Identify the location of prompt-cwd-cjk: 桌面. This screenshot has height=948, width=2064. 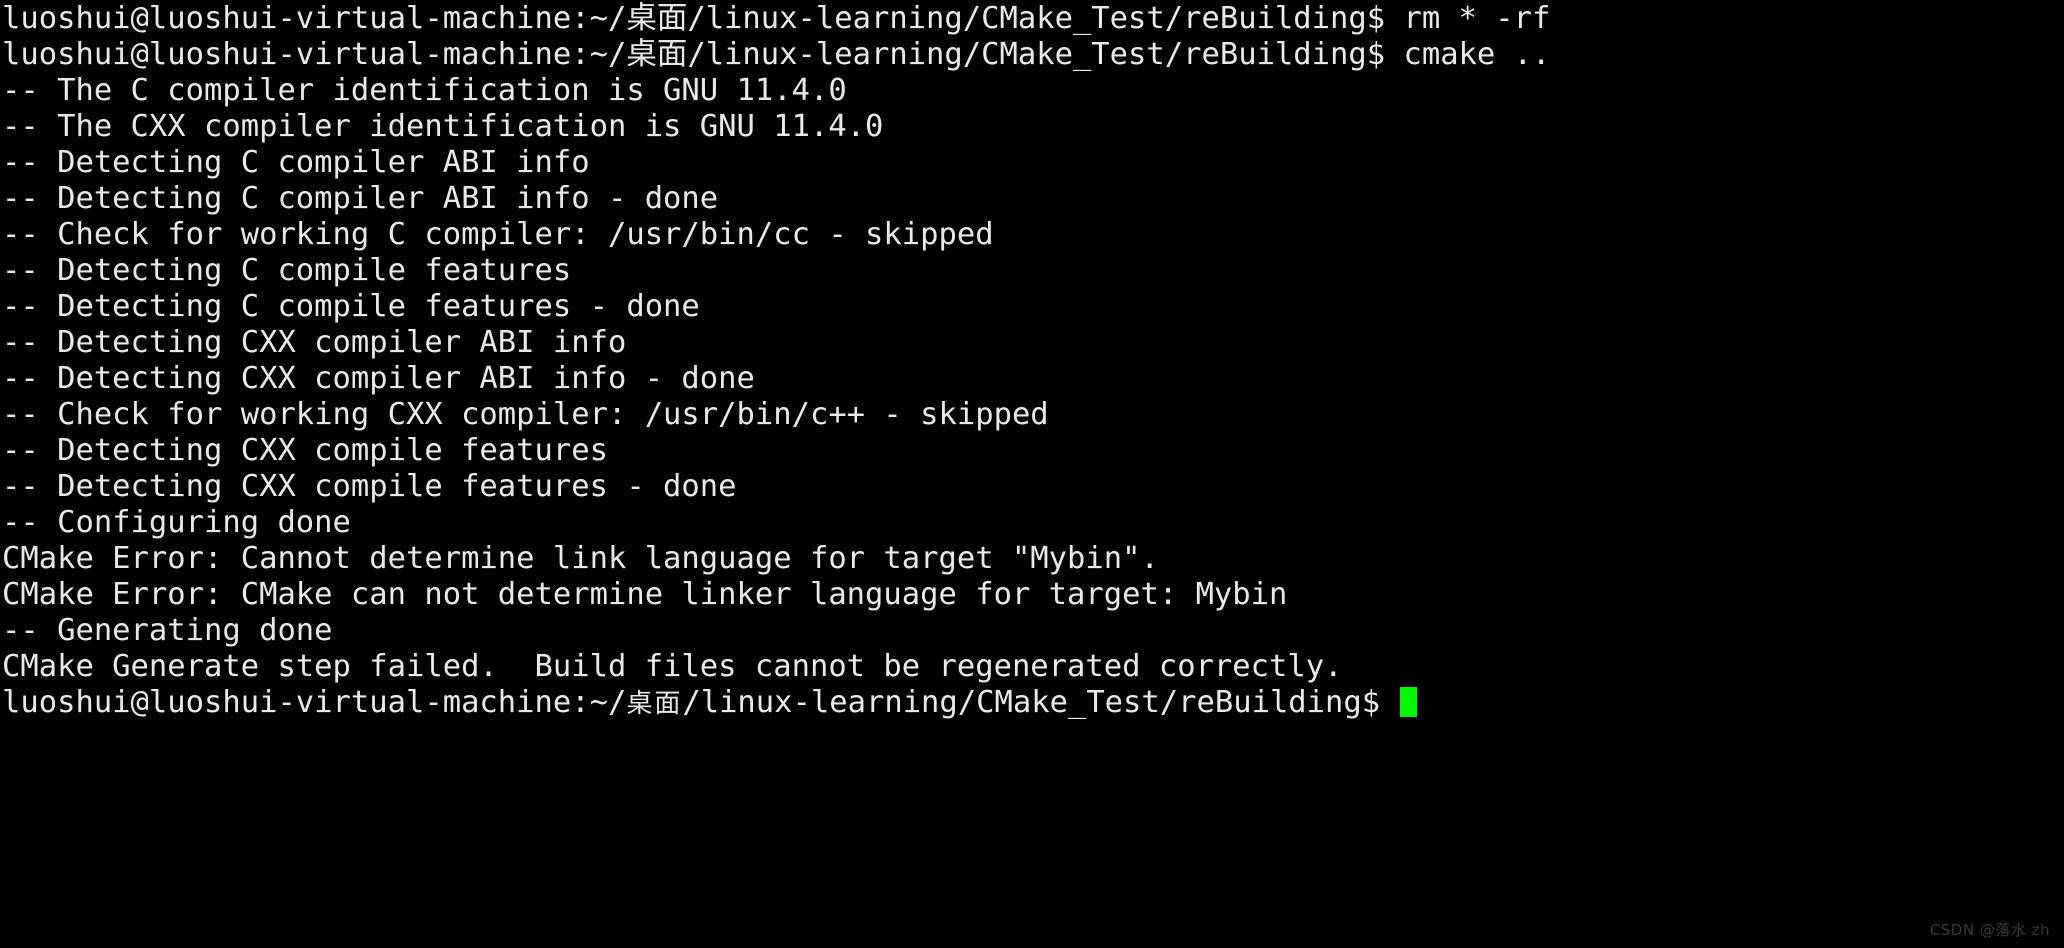
(654, 704).